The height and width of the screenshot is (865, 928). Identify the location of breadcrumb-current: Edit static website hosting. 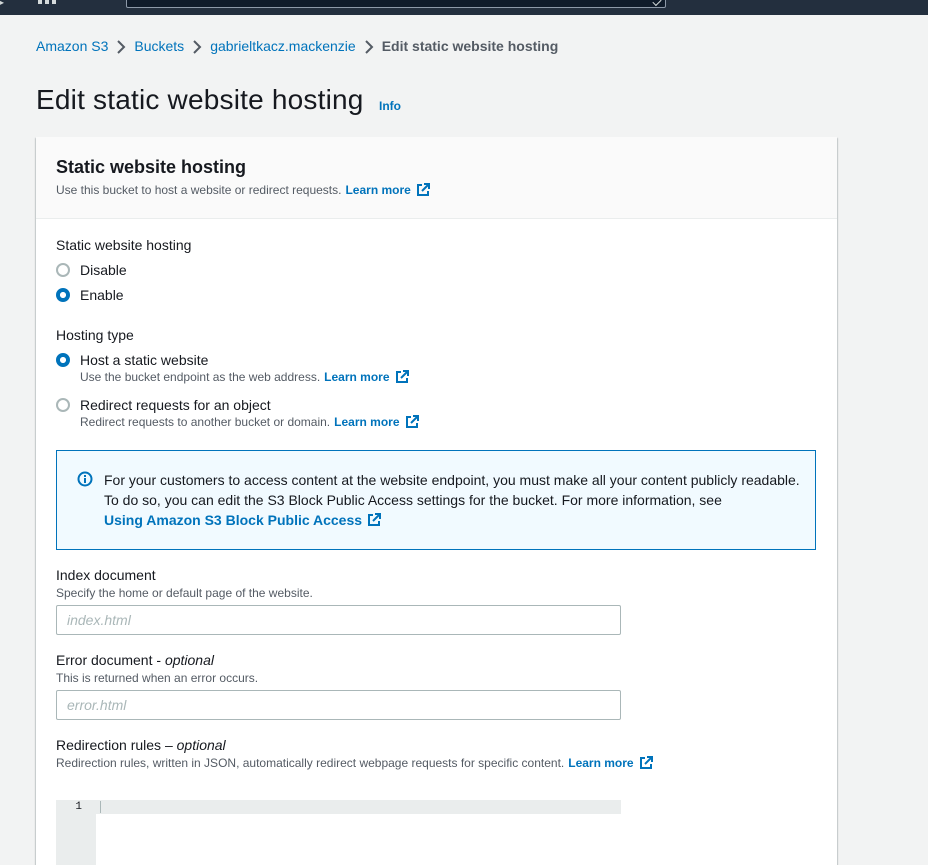
(470, 46).